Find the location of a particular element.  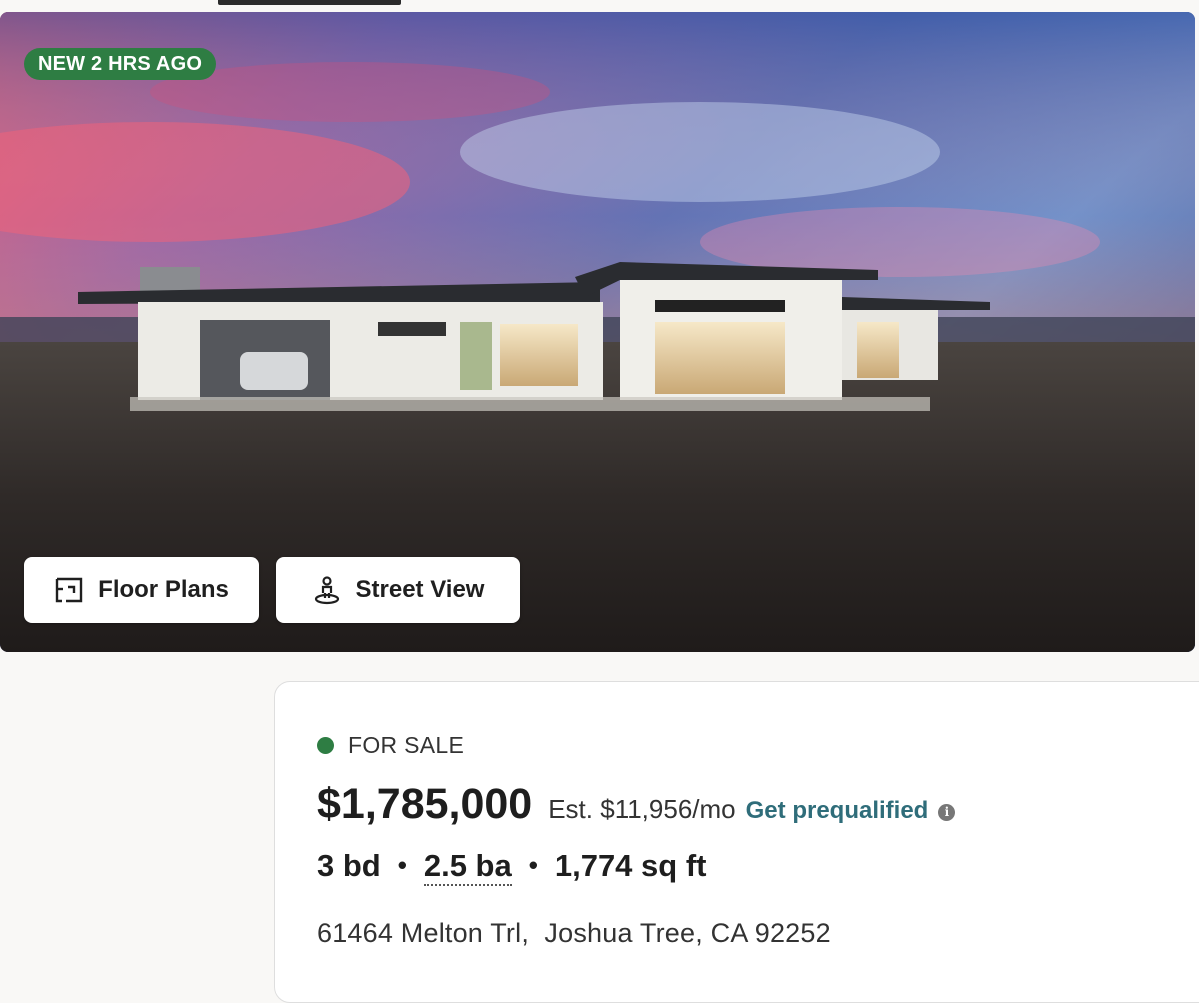

beds-count: 3 bd is located at coordinates (349, 865).